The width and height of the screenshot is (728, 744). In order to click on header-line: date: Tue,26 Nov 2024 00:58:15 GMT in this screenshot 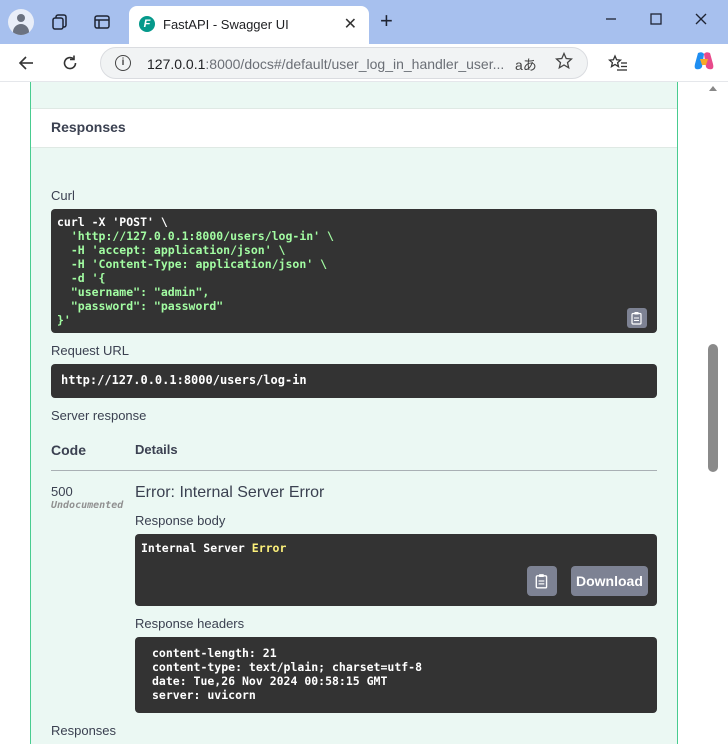, I will do `click(270, 681)`.